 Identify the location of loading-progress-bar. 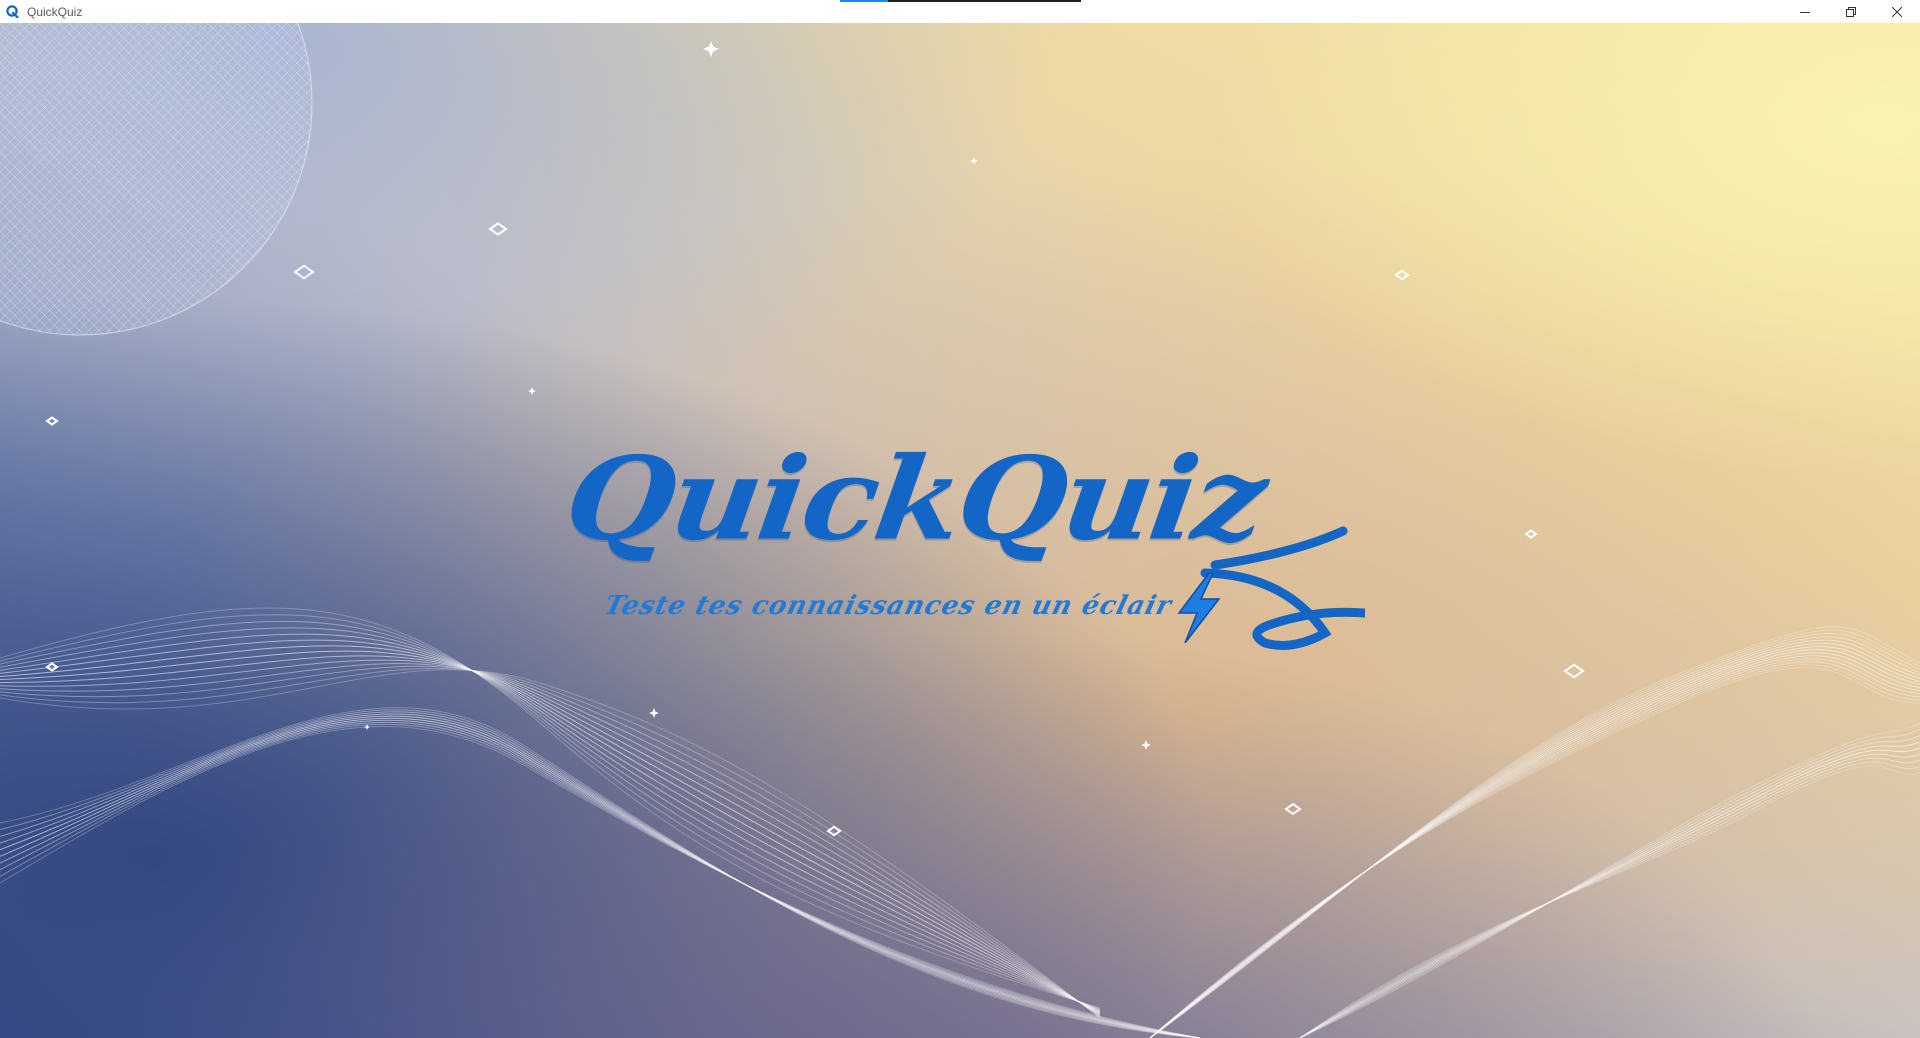
(960, 1).